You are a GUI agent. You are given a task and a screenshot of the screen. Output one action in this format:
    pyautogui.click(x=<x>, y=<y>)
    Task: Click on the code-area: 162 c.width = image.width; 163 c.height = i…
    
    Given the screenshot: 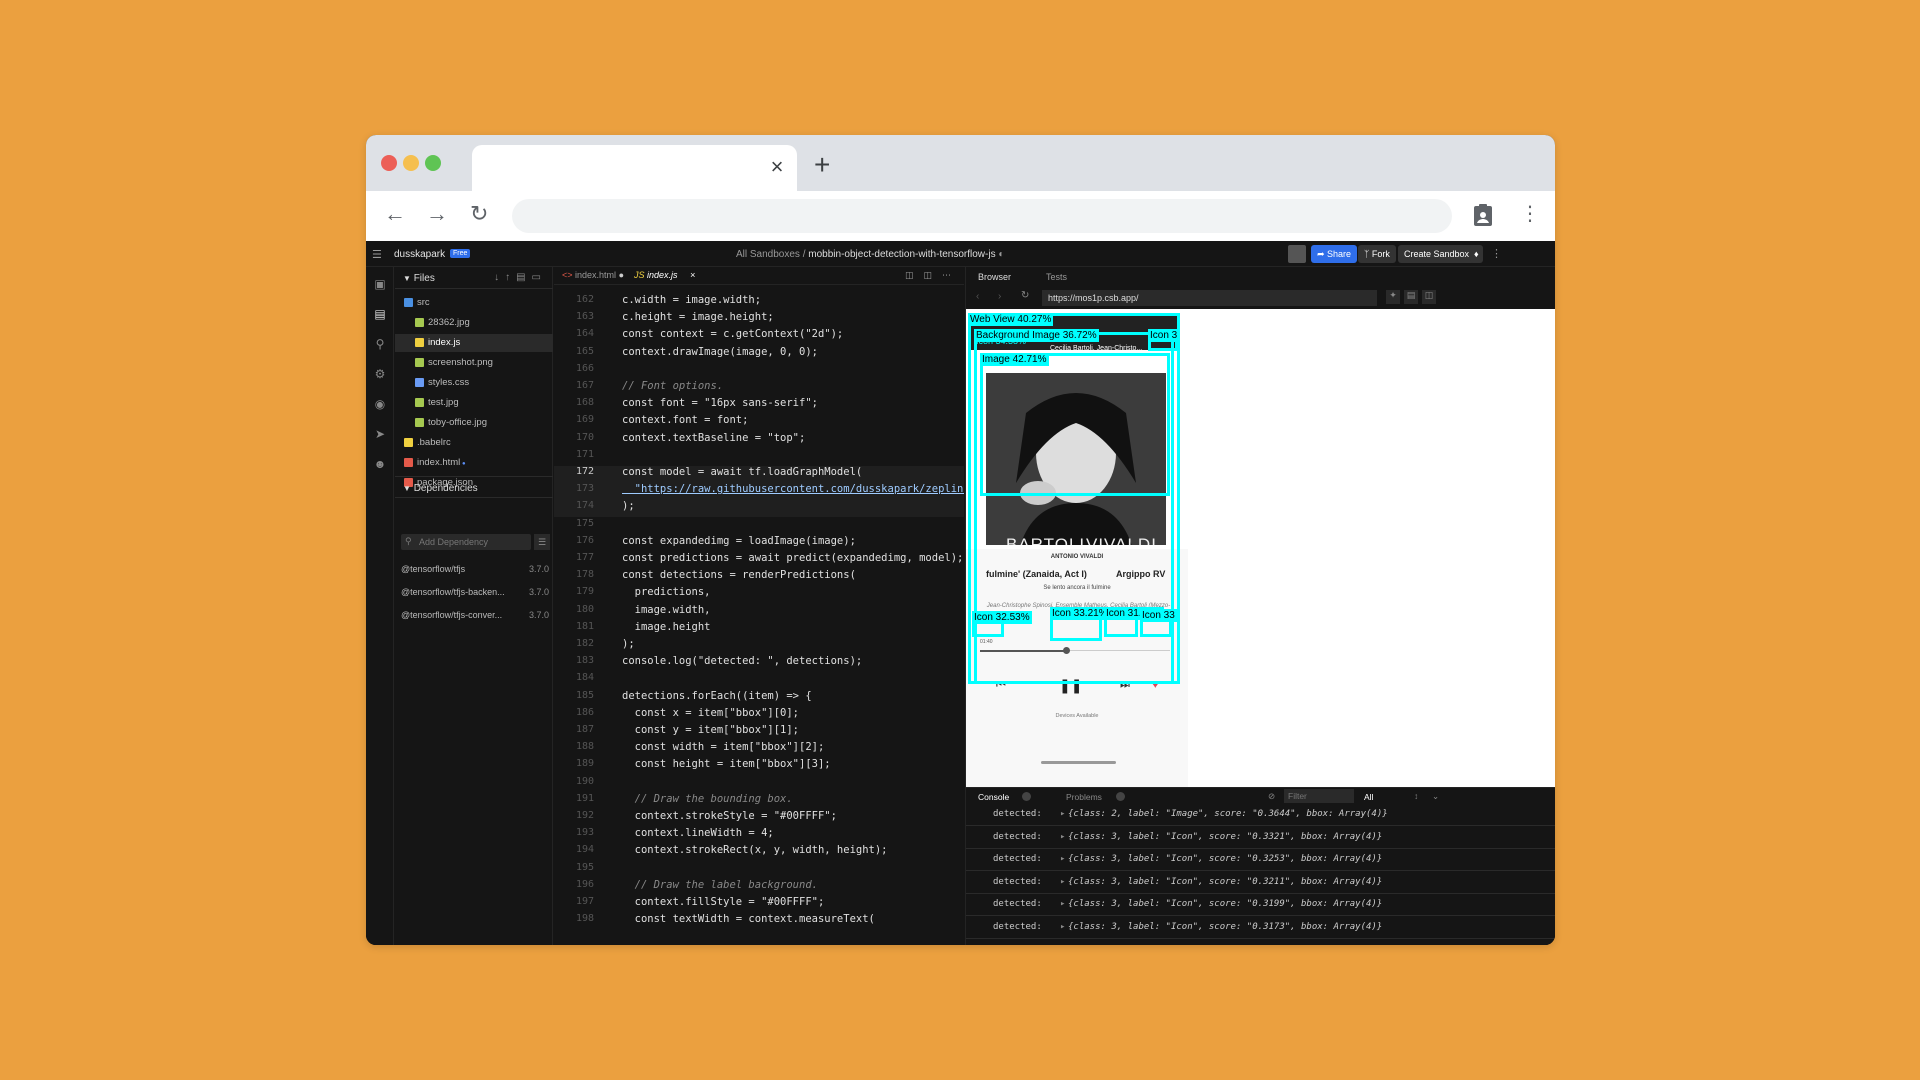 What is the action you would take?
    pyautogui.click(x=759, y=615)
    